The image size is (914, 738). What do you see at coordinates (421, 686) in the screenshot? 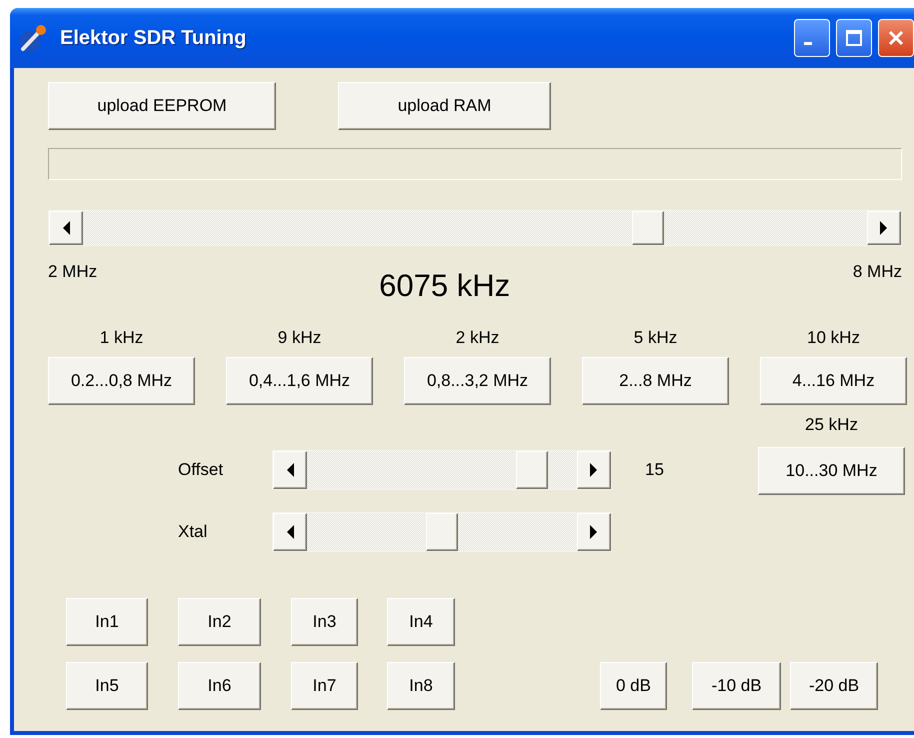
I see `input-button: In8` at bounding box center [421, 686].